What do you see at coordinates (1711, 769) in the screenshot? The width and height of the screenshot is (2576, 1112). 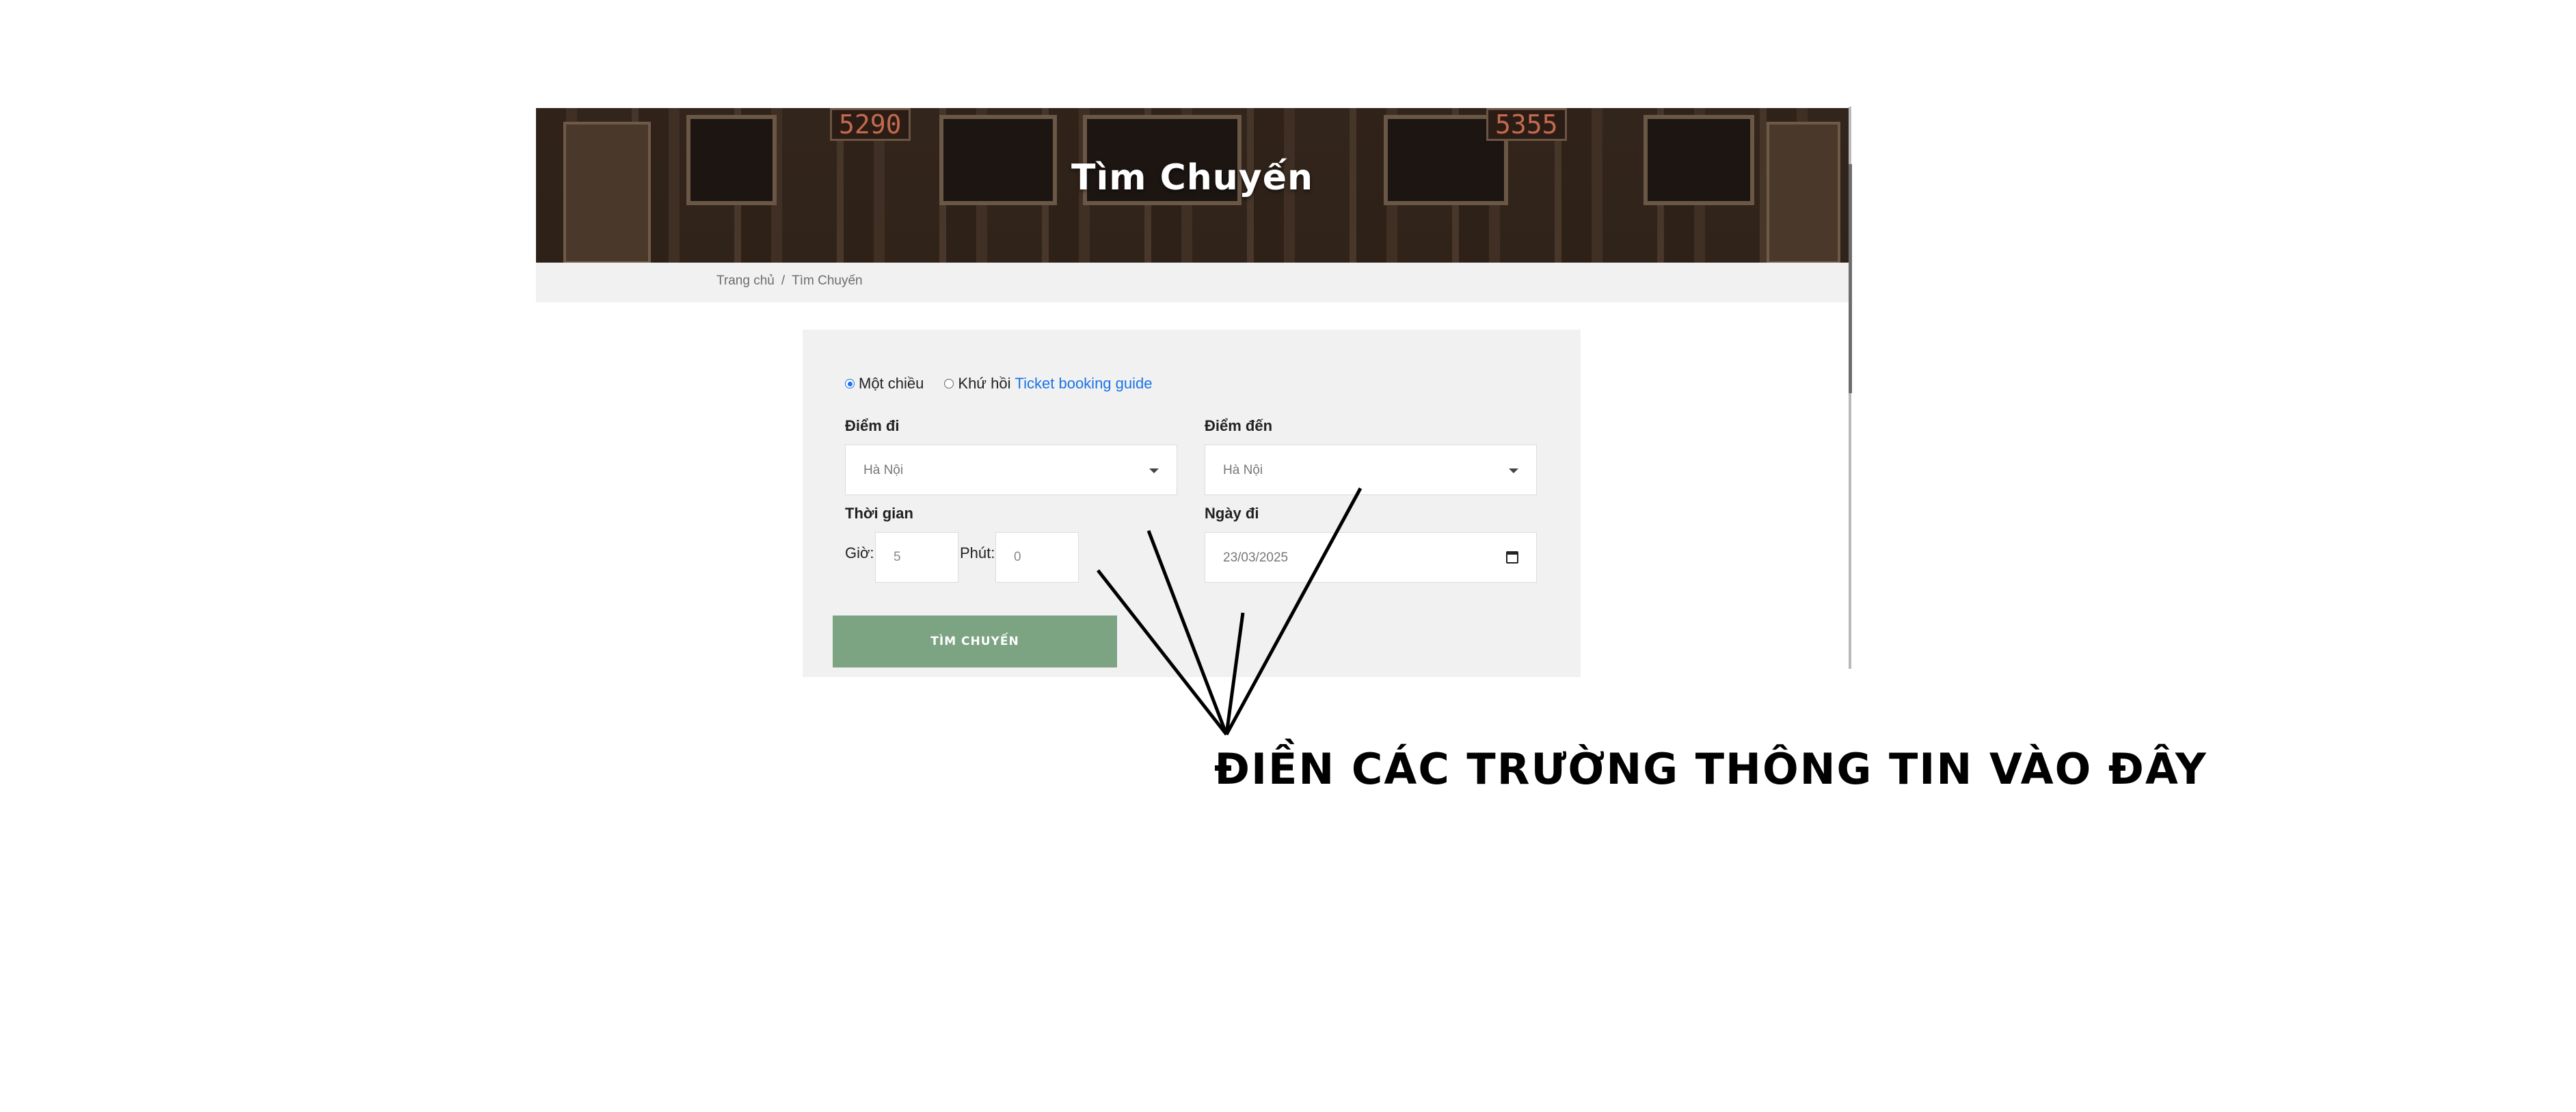 I see `annotation-caption: ĐIỀN CÁC TRƯỜNG THÔNG TIN VÀO ĐÂY` at bounding box center [1711, 769].